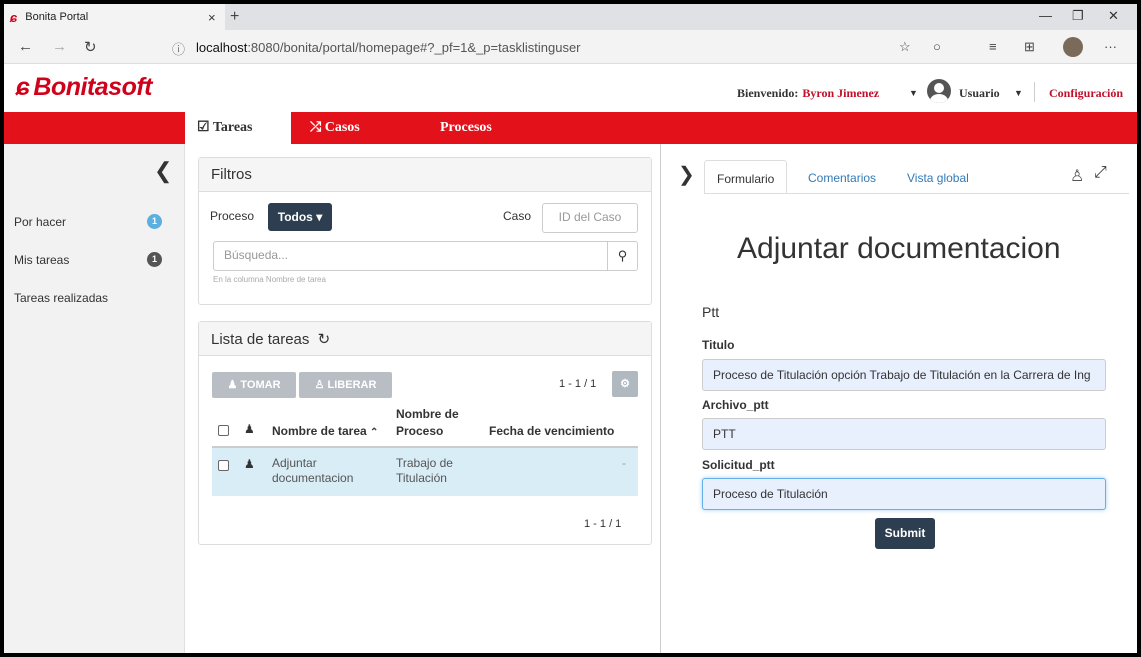 The width and height of the screenshot is (1141, 657). What do you see at coordinates (1078, 16) in the screenshot?
I see `restore-icon: ❐` at bounding box center [1078, 16].